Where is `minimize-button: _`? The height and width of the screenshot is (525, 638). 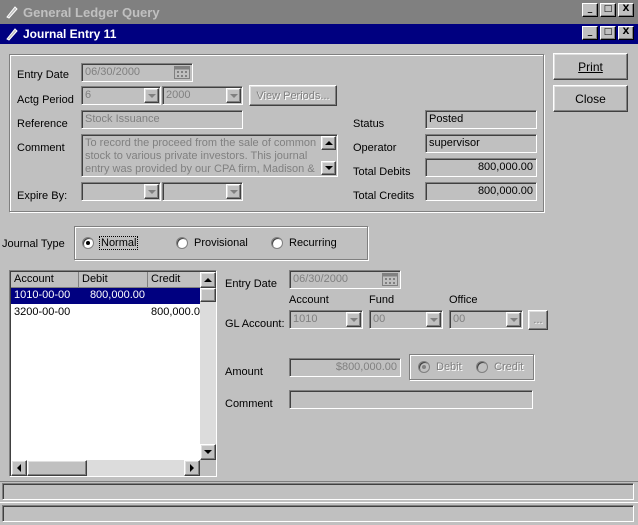
minimize-button: _ is located at coordinates (590, 10).